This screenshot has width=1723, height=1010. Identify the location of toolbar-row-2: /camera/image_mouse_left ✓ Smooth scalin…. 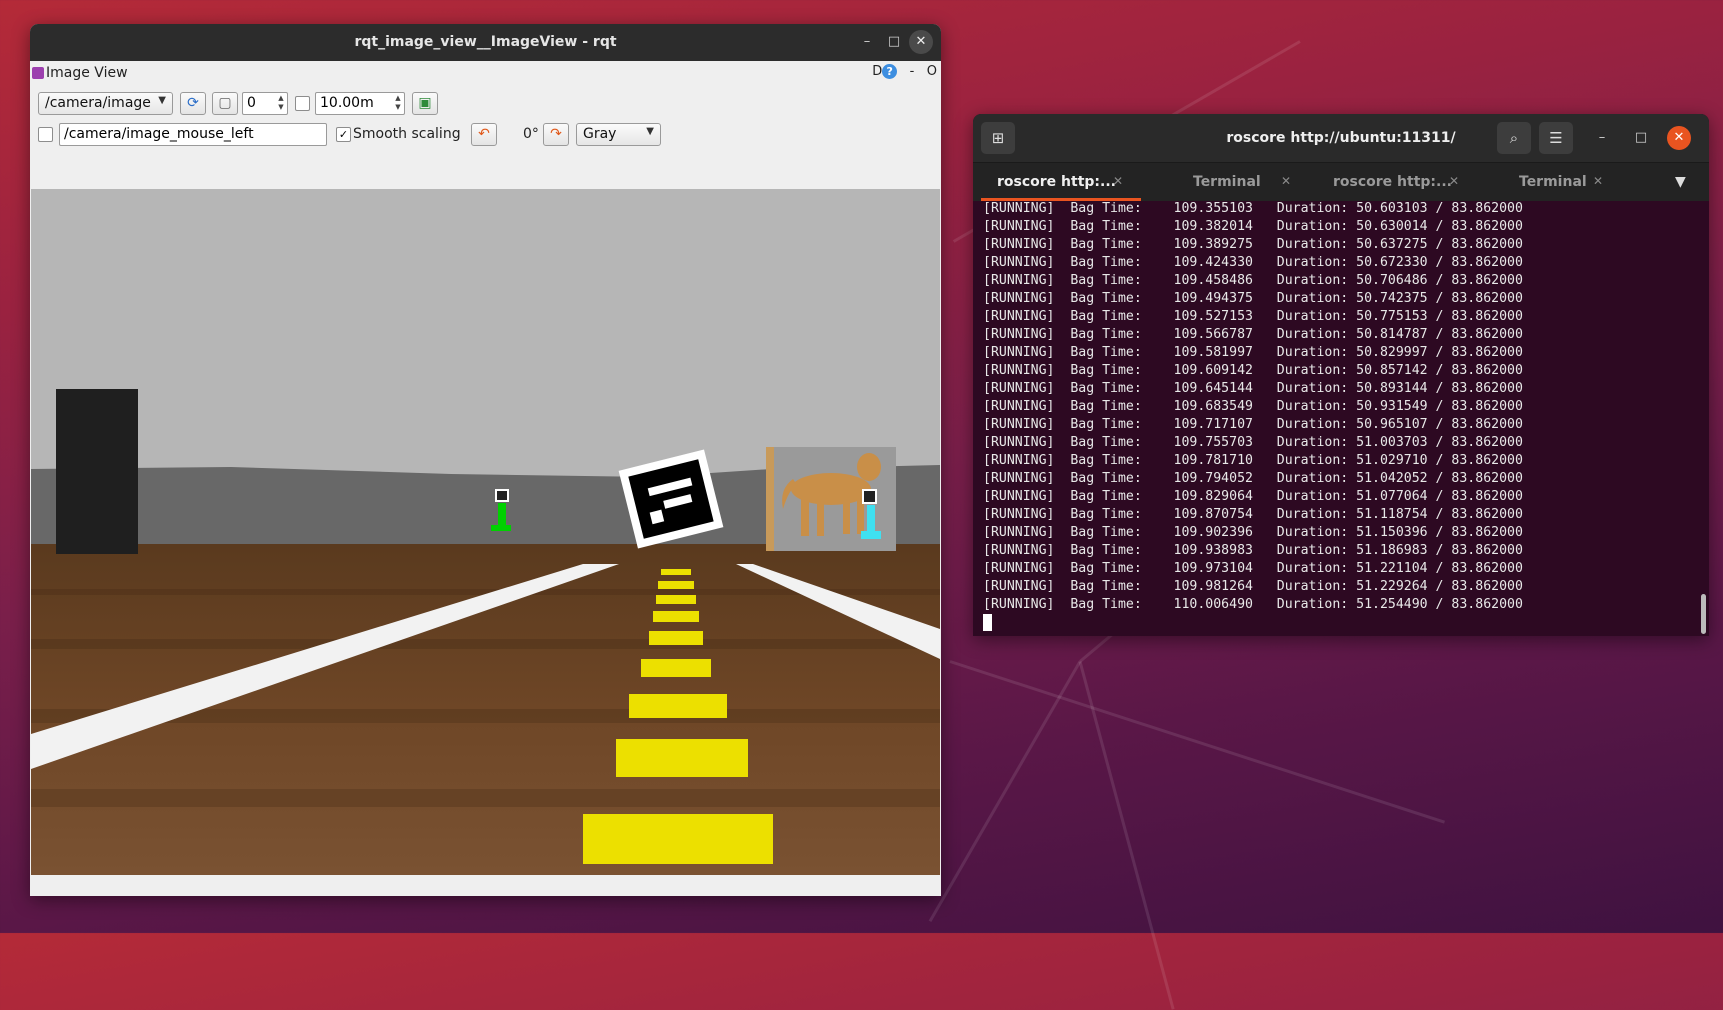
(485, 137).